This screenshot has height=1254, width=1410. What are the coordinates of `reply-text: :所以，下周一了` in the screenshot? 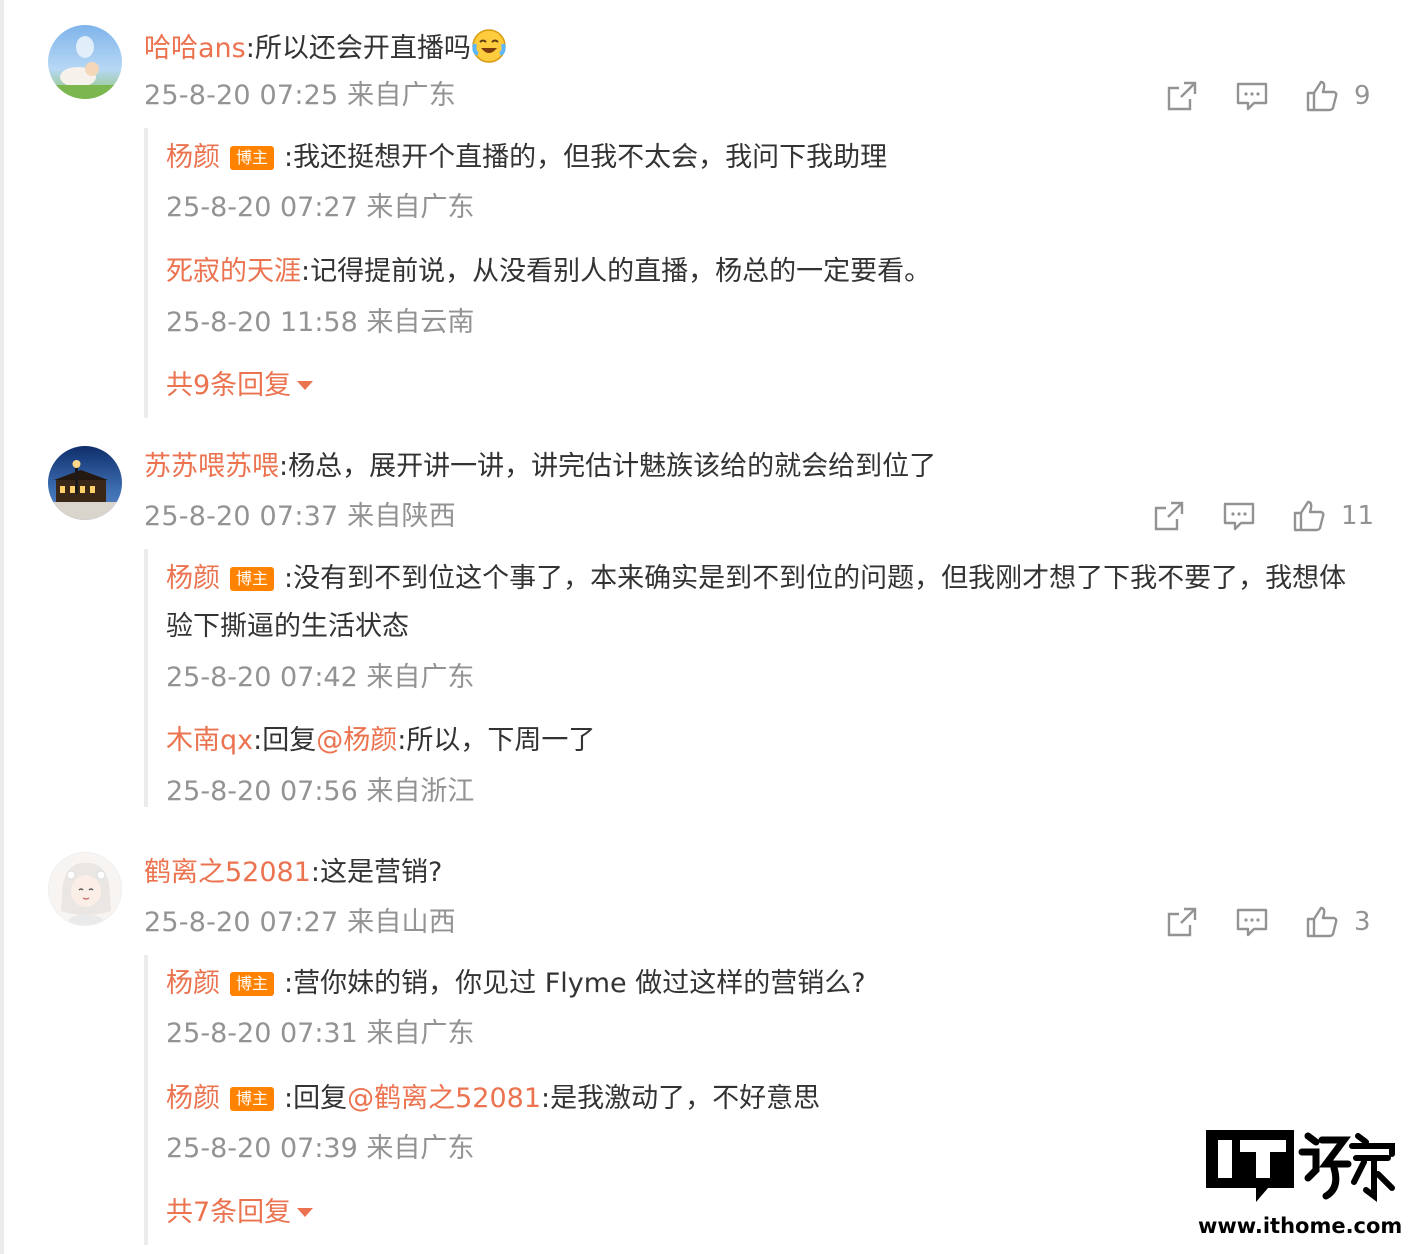 It's located at (496, 740).